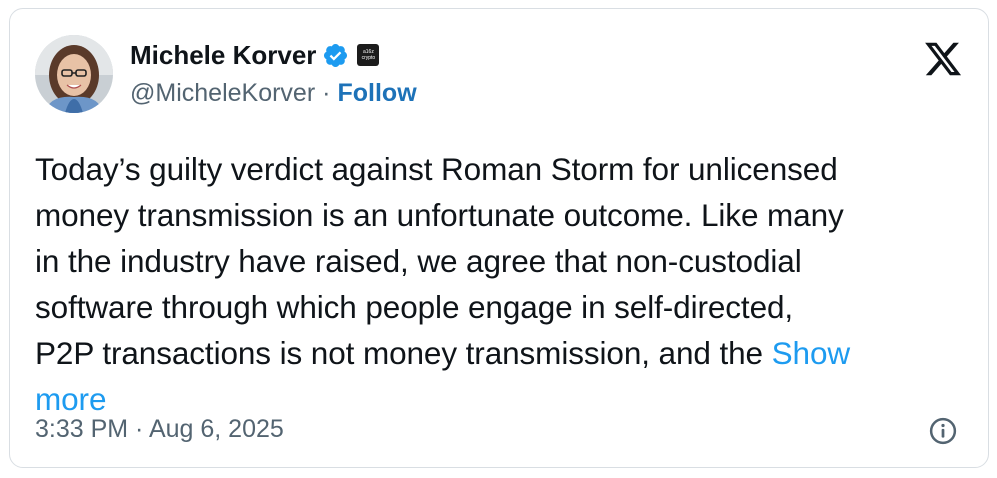 The height and width of the screenshot is (478, 997). I want to click on tweet-timestamp: 3:33 PM · Aug 6, 2025, so click(159, 429).